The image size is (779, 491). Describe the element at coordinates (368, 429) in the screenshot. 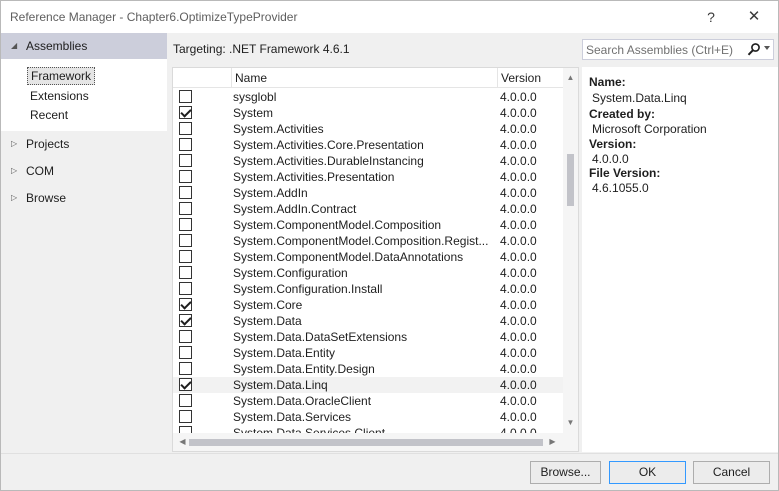

I see `assembly-row: System.Data.Services.Client 4.0.0.0` at that location.